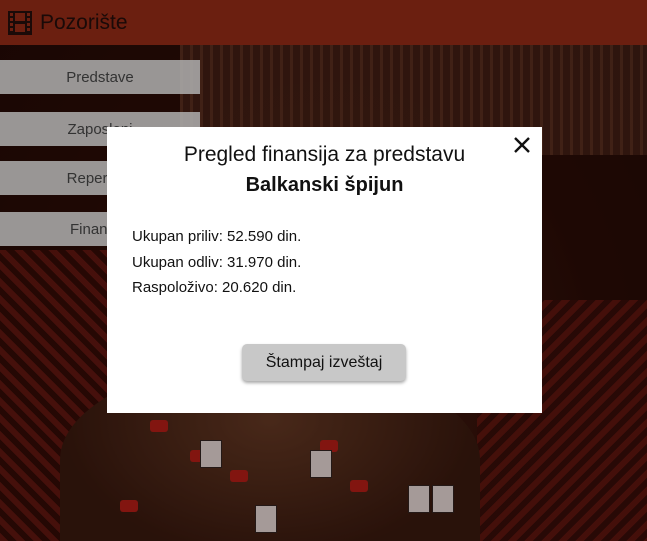 Image resolution: width=647 pixels, height=541 pixels. Describe the element at coordinates (214, 287) in the screenshot. I see `available-balance: Raspoloživo: 20.620 din.` at that location.